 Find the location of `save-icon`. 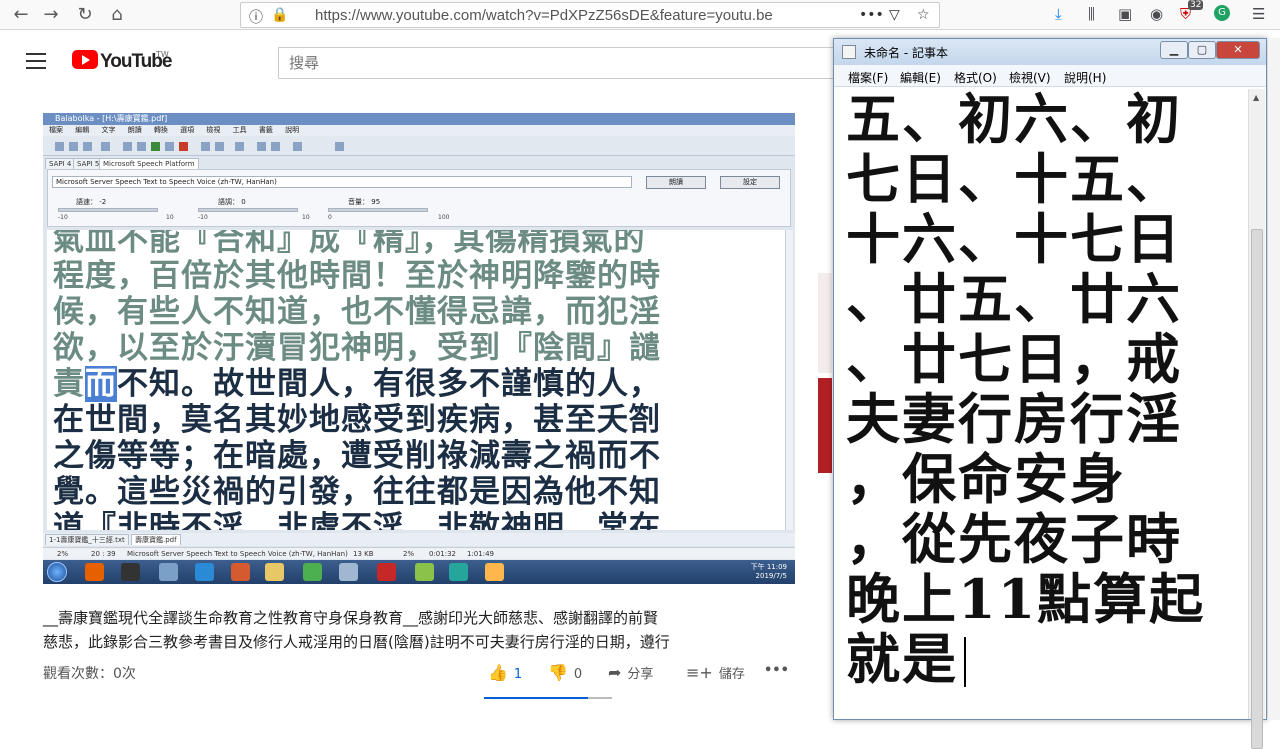

save-icon is located at coordinates (87, 146).